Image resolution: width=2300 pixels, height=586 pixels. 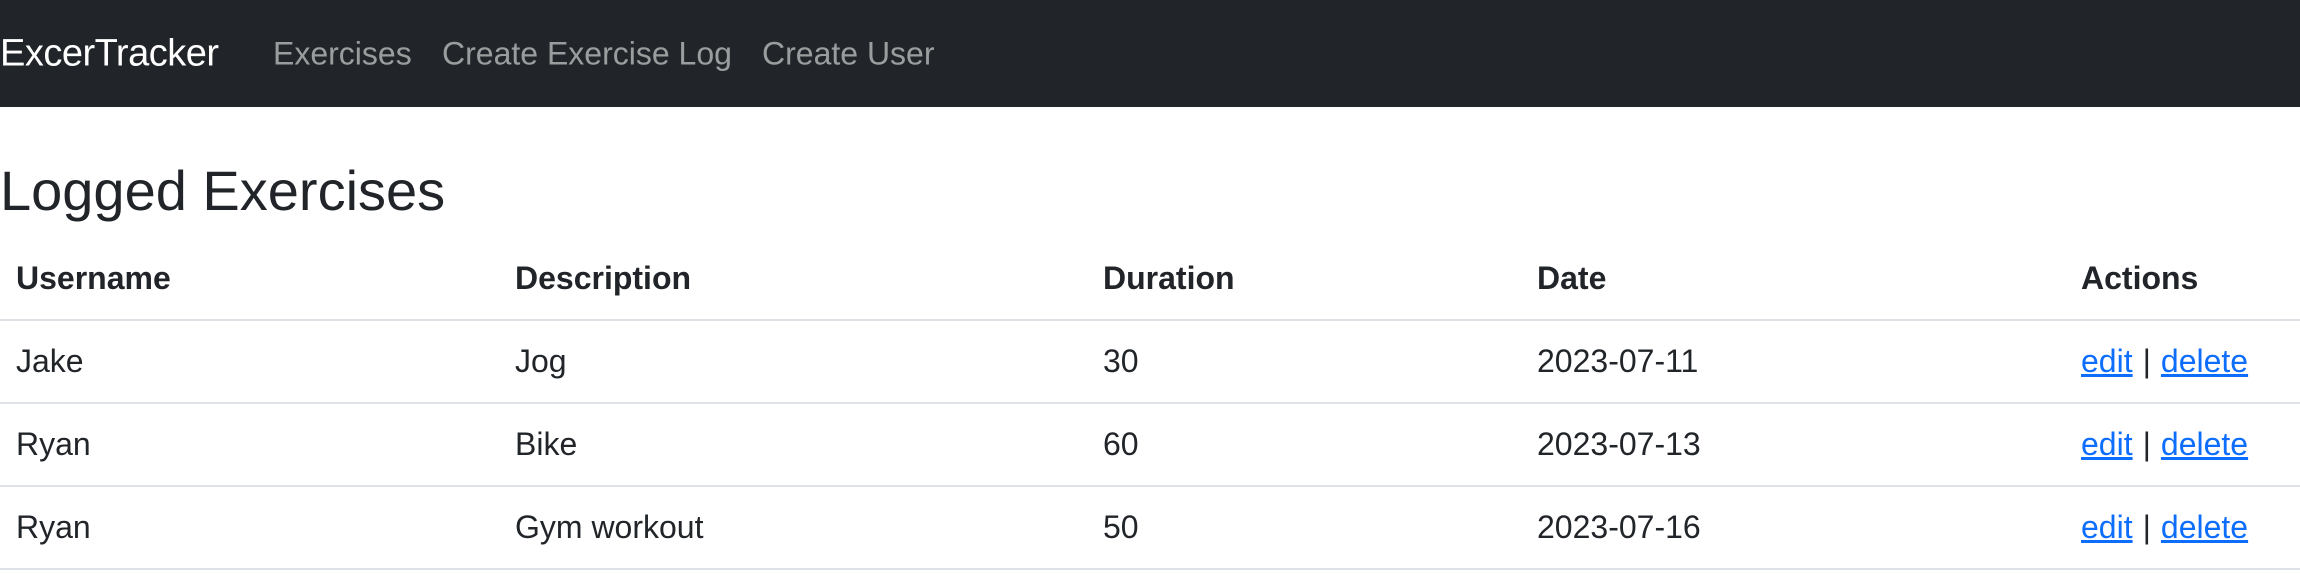 What do you see at coordinates (1304, 445) in the screenshot?
I see `cell-duration: 60` at bounding box center [1304, 445].